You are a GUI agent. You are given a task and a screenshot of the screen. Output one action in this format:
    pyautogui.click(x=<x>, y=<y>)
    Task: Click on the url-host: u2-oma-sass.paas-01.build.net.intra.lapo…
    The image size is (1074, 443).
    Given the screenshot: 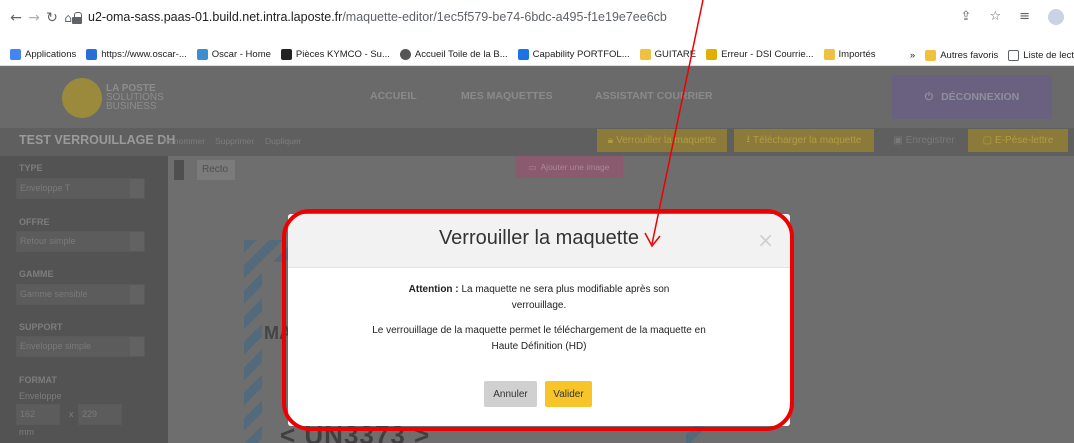 What is the action you would take?
    pyautogui.click(x=215, y=17)
    